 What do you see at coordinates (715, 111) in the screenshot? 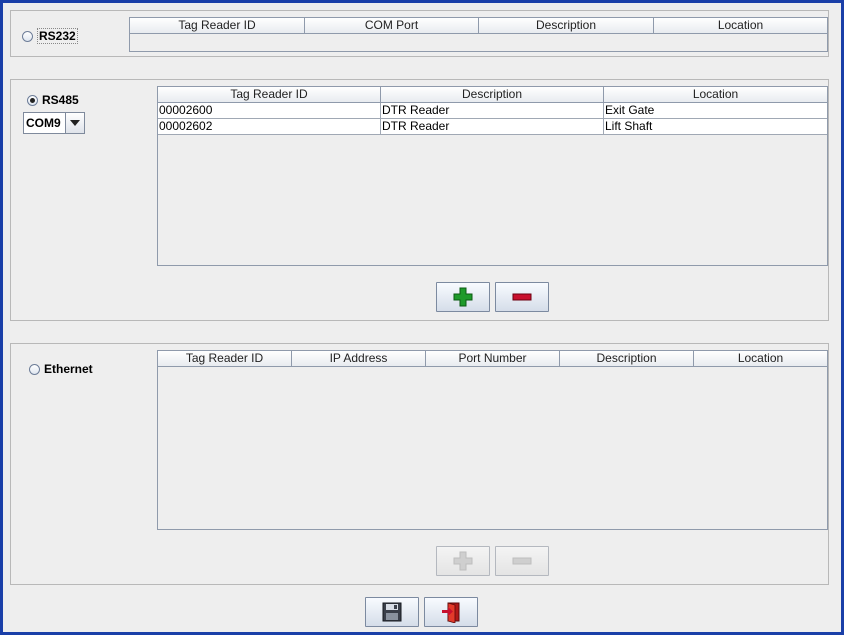
I see `cell-location: Exit Gate` at bounding box center [715, 111].